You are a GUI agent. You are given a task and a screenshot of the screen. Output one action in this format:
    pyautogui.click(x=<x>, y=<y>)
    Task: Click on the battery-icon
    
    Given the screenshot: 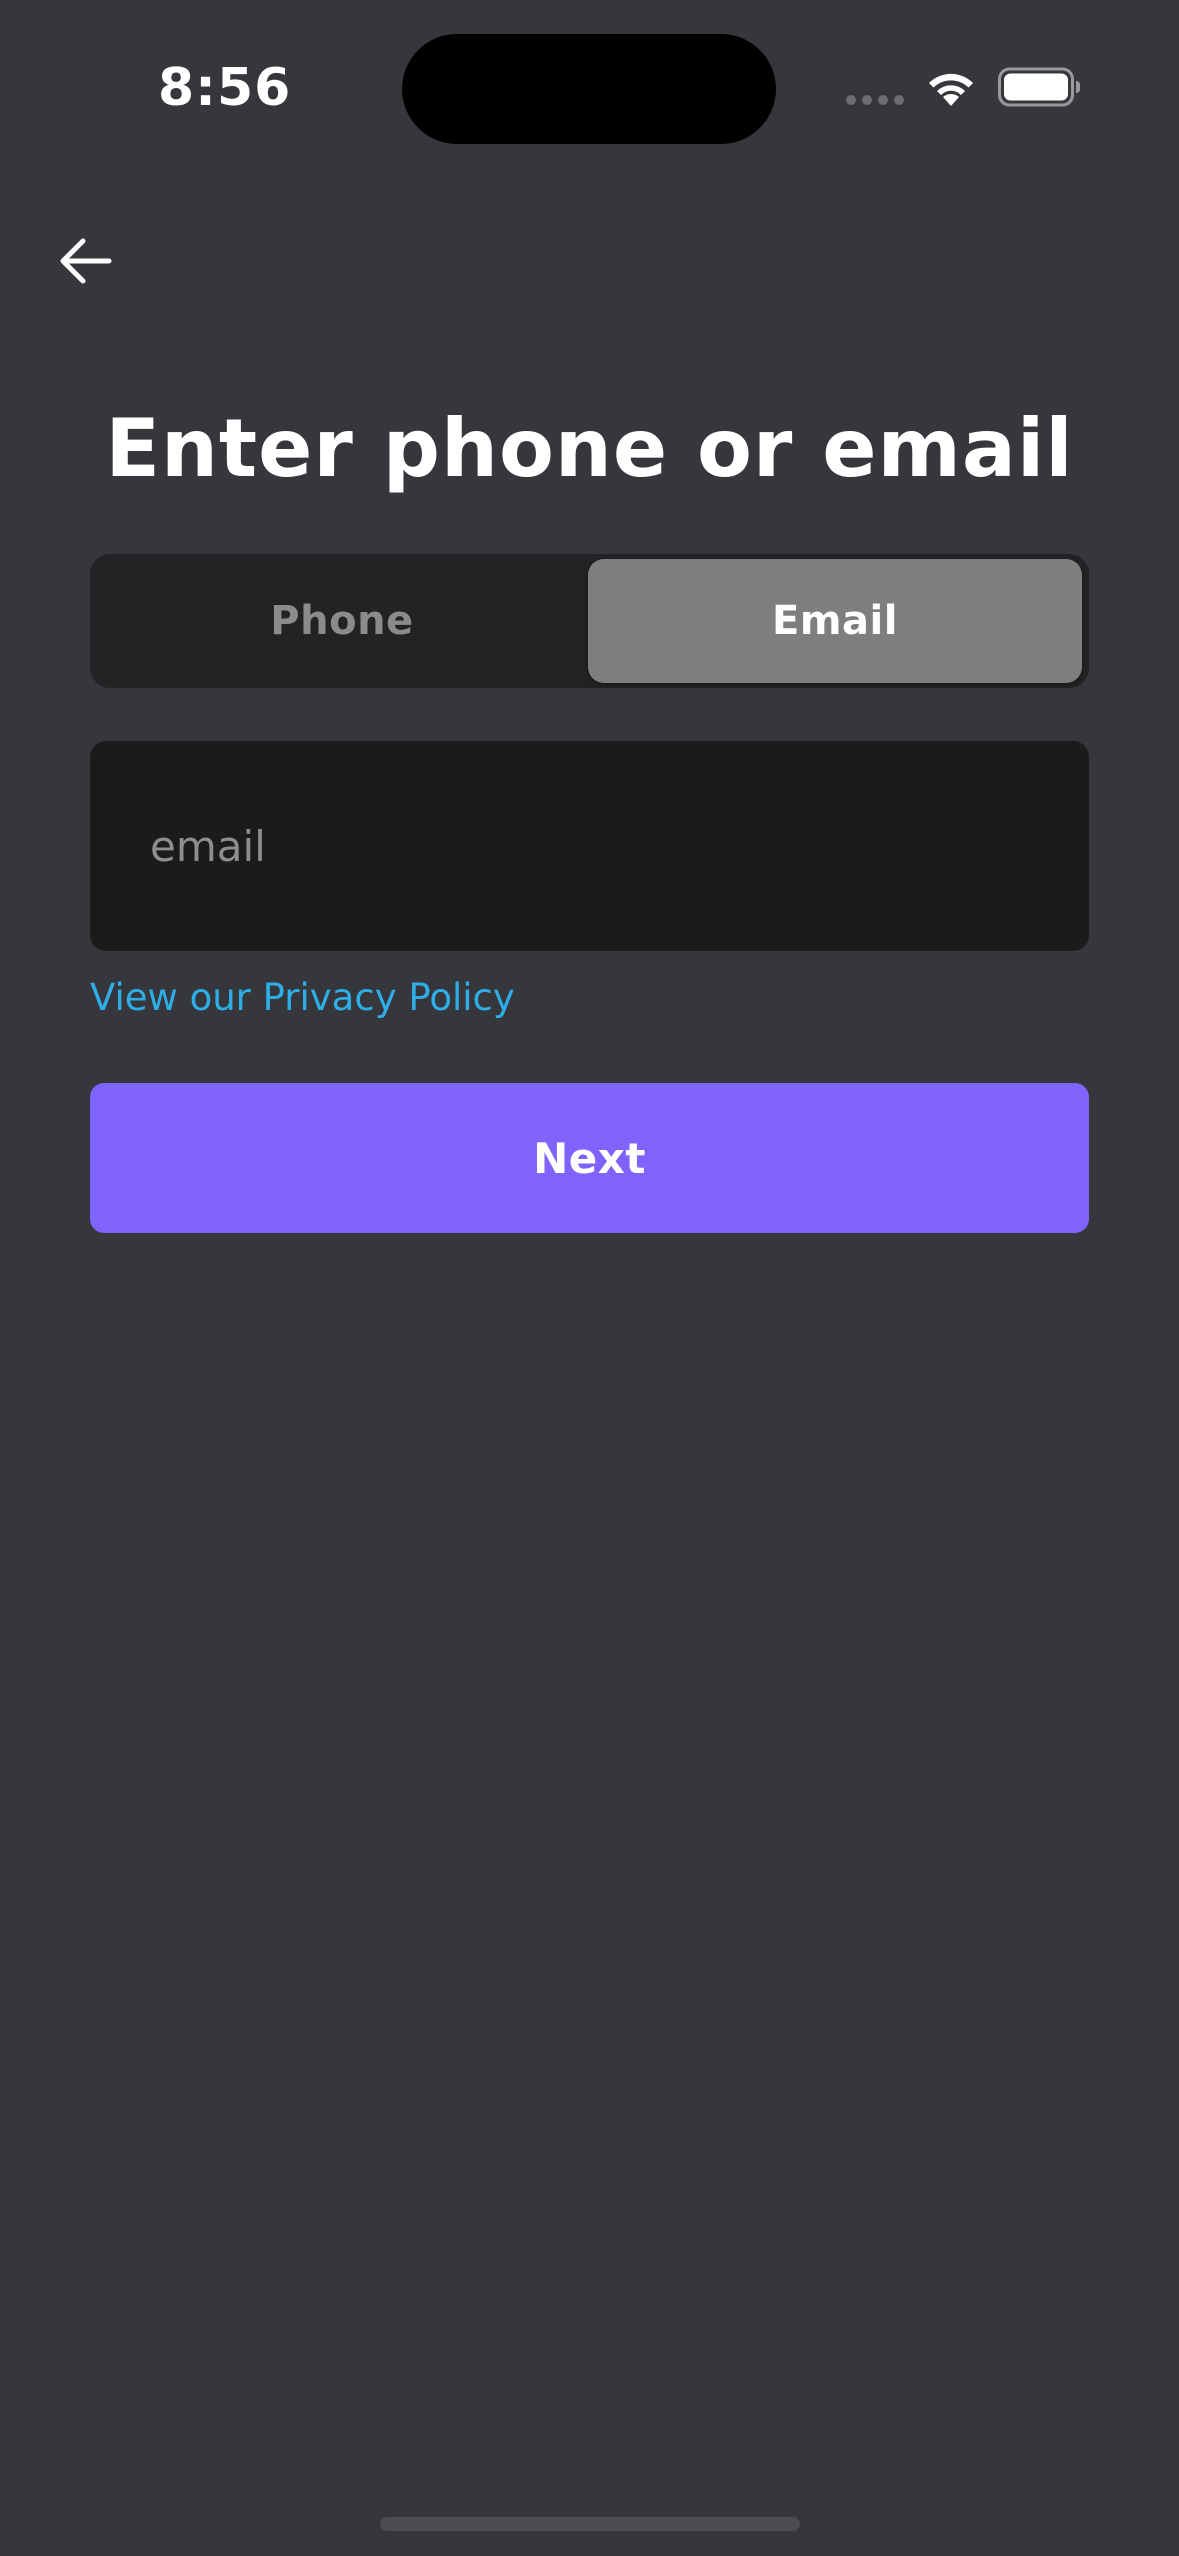 What is the action you would take?
    pyautogui.click(x=1039, y=87)
    